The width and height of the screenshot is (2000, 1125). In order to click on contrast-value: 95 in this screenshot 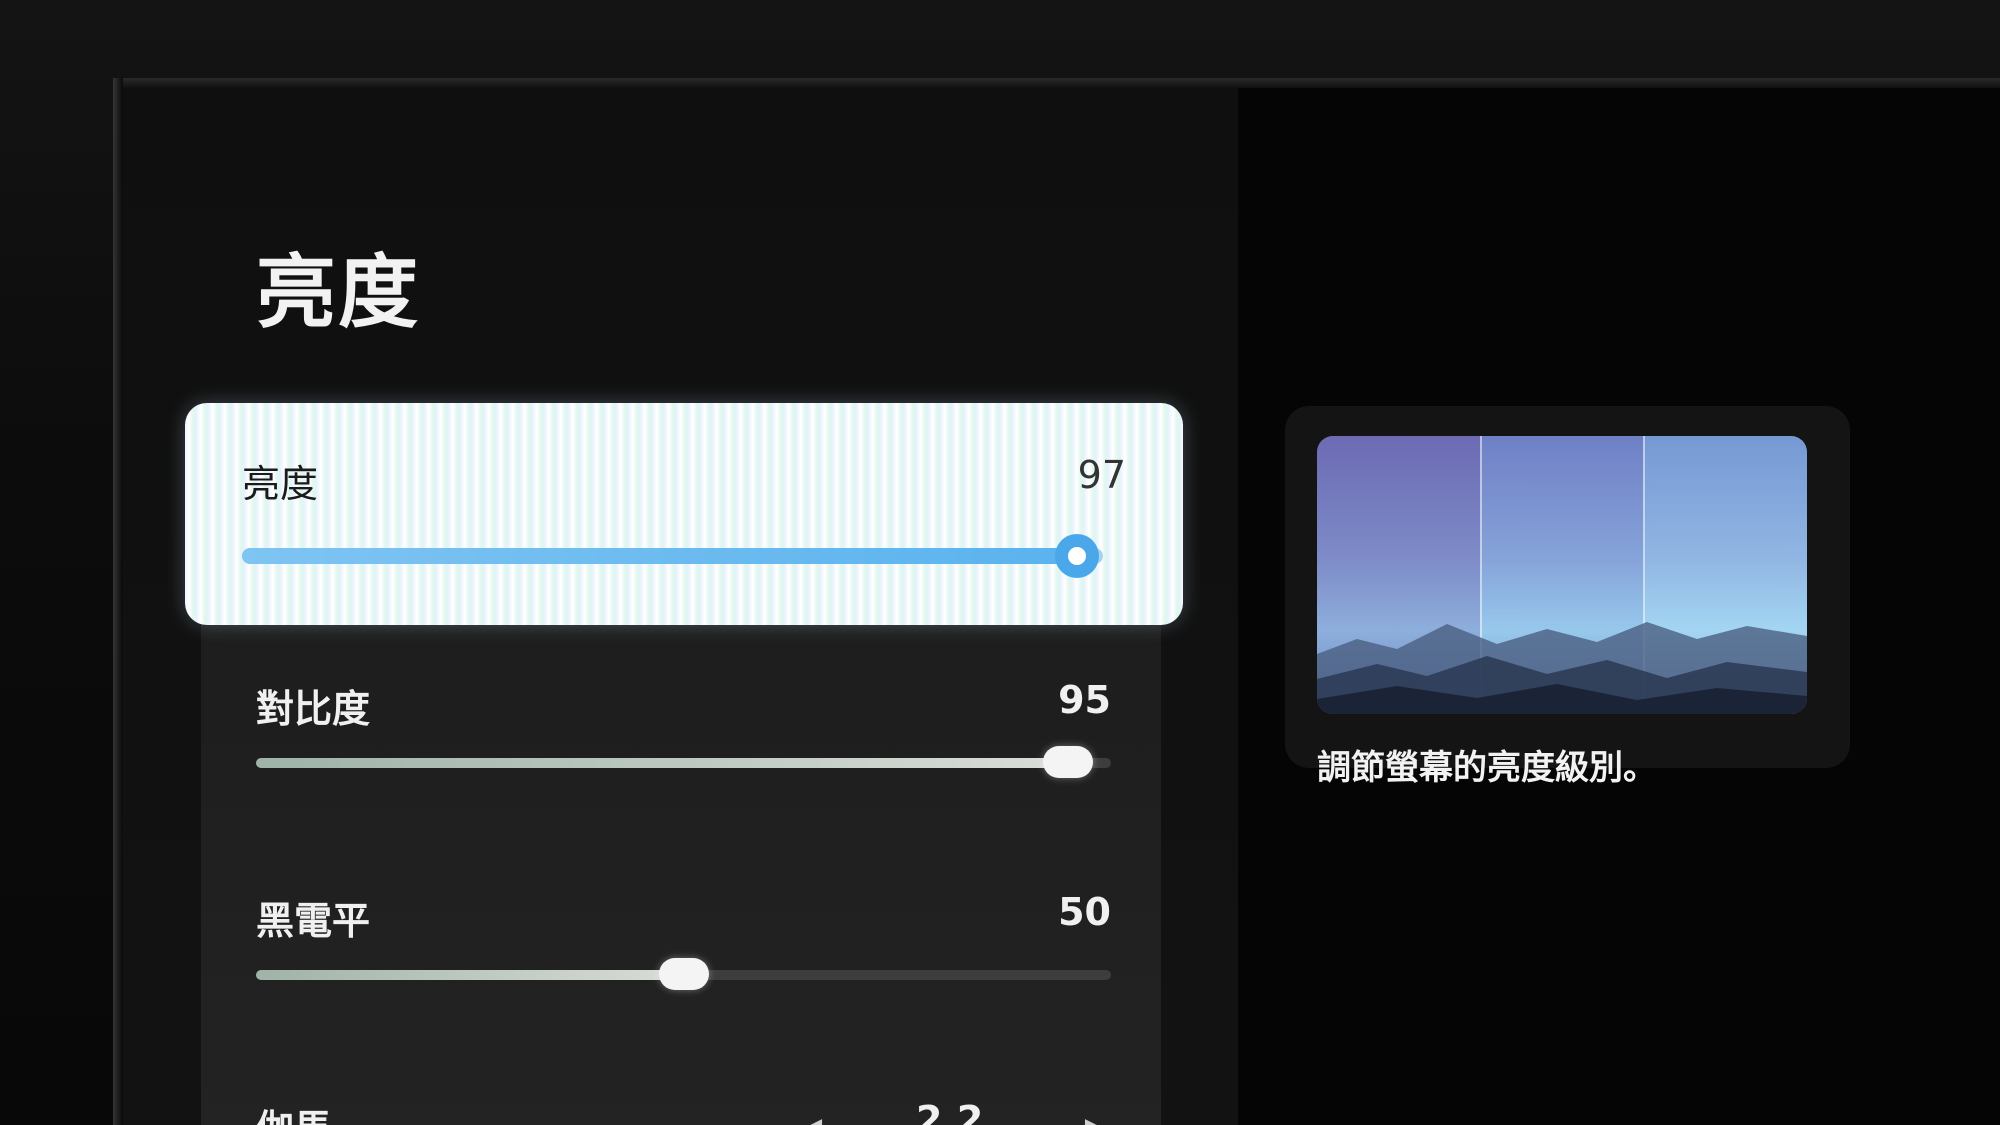, I will do `click(1084, 700)`.